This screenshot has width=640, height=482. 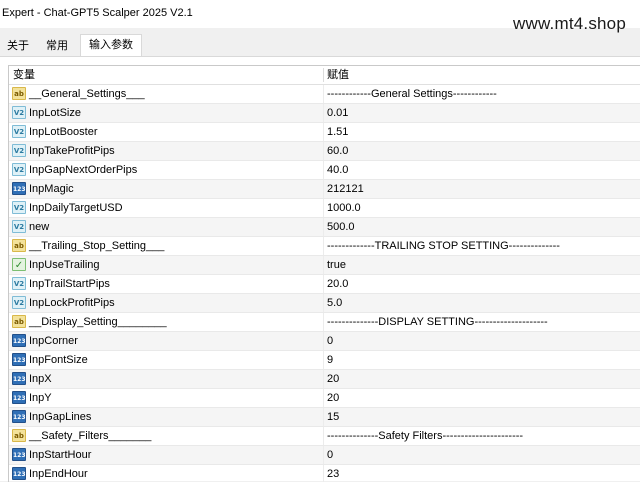 I want to click on parameter-row: 123 InpFontSize 9, so click(x=324, y=360).